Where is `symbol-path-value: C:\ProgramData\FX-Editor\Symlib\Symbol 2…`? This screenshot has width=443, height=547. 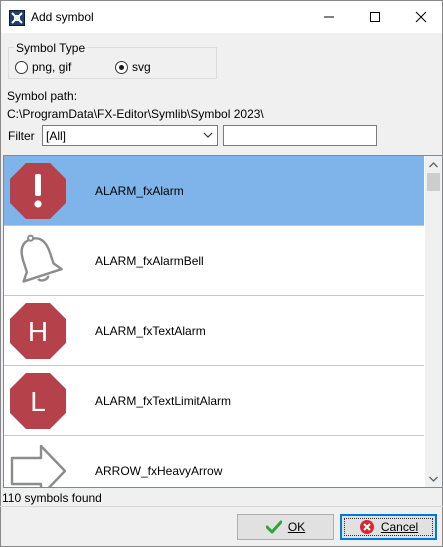
symbol-path-value: C:\ProgramData\FX-Editor\Symlib\Symbol 2… is located at coordinates (135, 114).